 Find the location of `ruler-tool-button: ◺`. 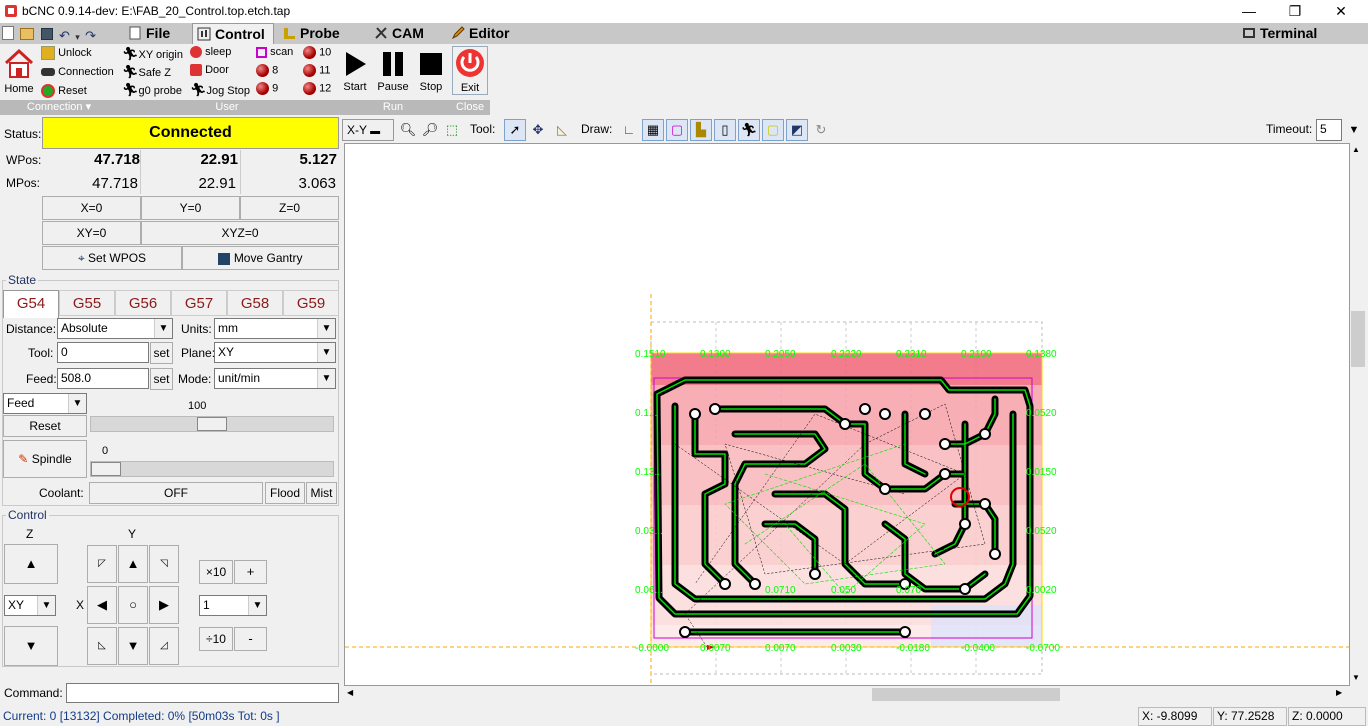

ruler-tool-button: ◺ is located at coordinates (562, 130).